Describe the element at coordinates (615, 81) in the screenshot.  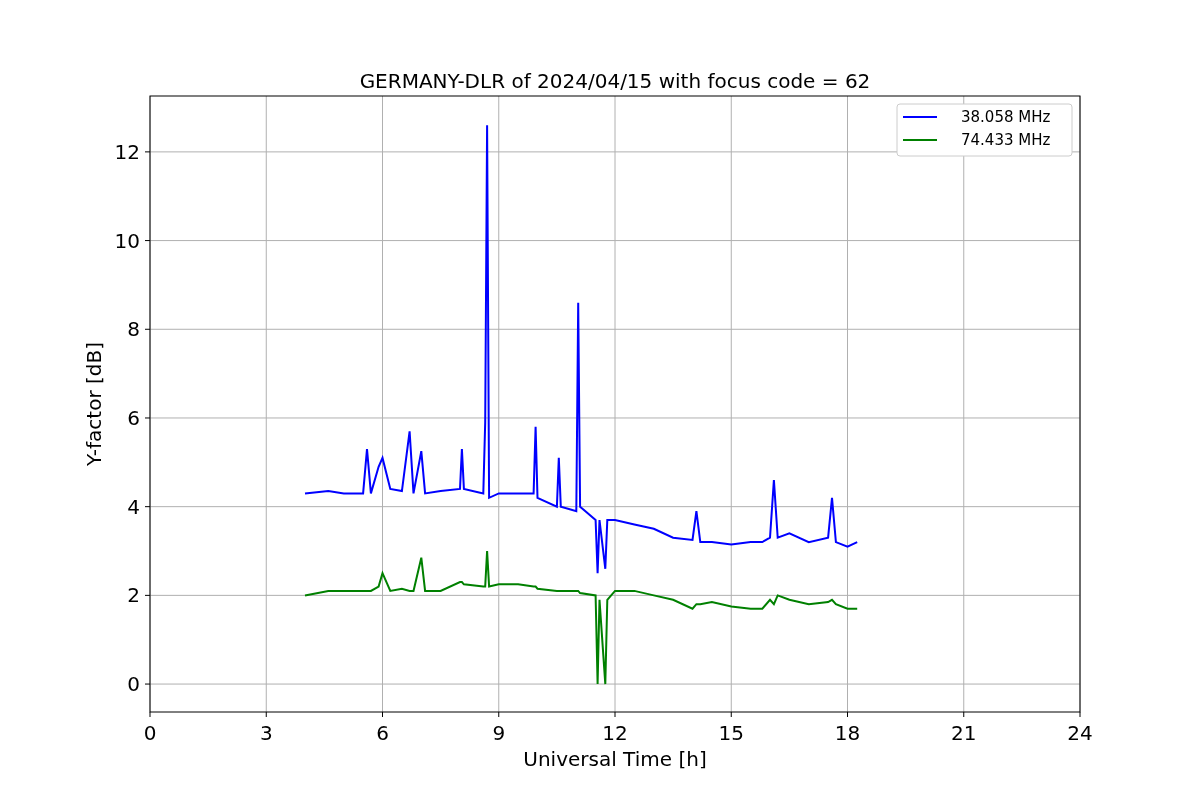
I see `chart-title: GERMANY-DLR of 2024/04/15 with focus code = 62` at that location.